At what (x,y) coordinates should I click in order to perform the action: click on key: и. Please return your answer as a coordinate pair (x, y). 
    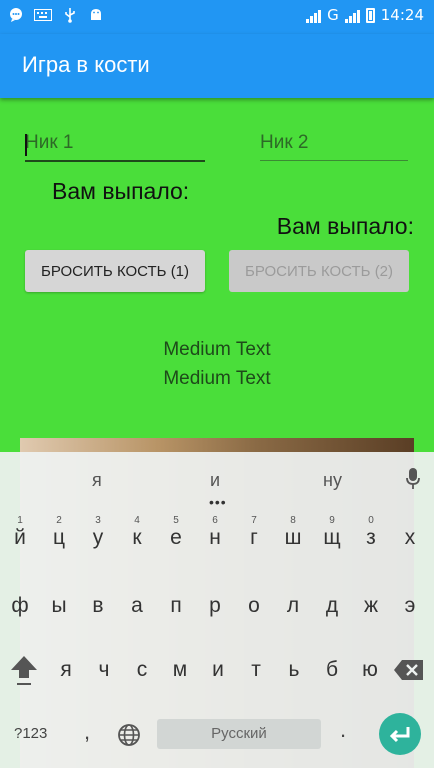
    Looking at the image, I should click on (218, 670).